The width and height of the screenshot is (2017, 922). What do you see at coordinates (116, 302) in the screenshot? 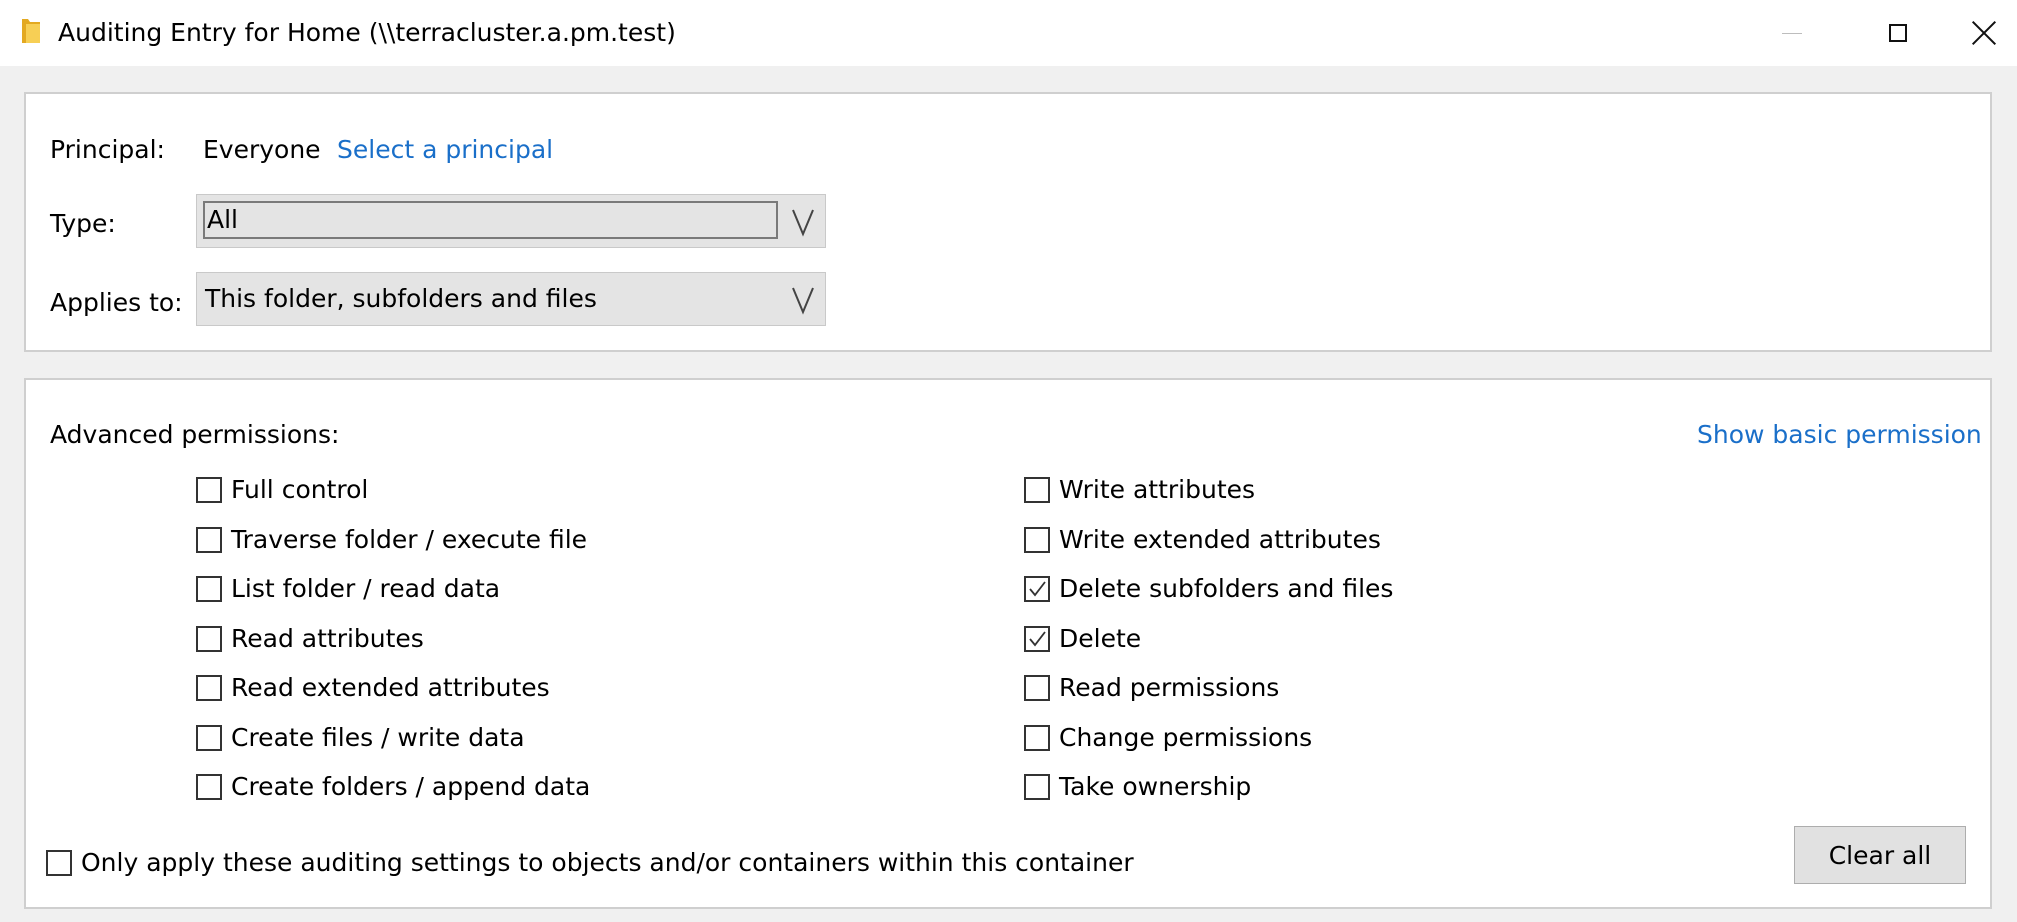
I see `applies-to-label: Applies to:` at bounding box center [116, 302].